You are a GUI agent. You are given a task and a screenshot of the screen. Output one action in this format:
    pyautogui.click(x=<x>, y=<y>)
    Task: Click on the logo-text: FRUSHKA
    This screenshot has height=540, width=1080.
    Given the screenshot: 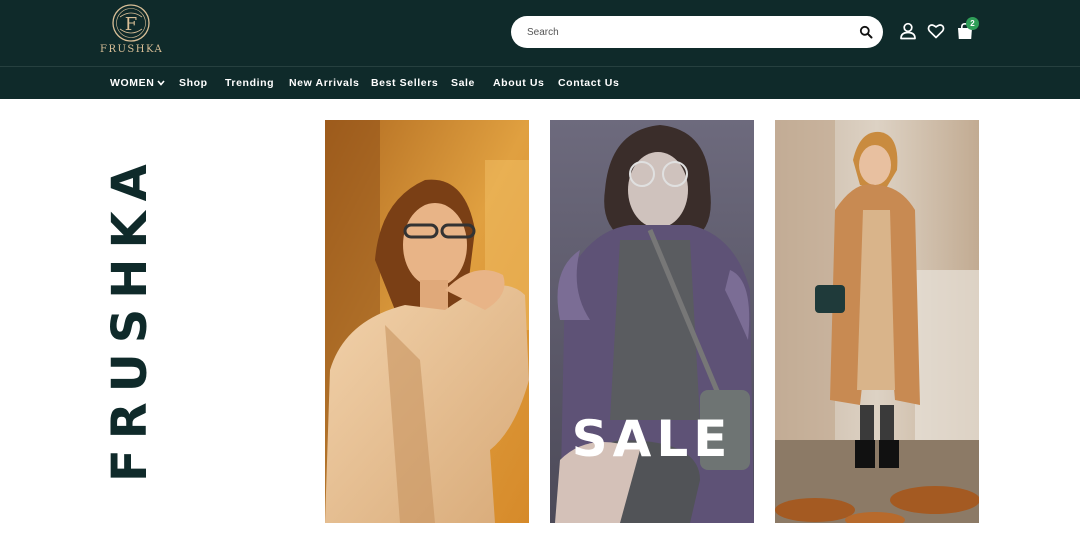 What is the action you would take?
    pyautogui.click(x=132, y=49)
    